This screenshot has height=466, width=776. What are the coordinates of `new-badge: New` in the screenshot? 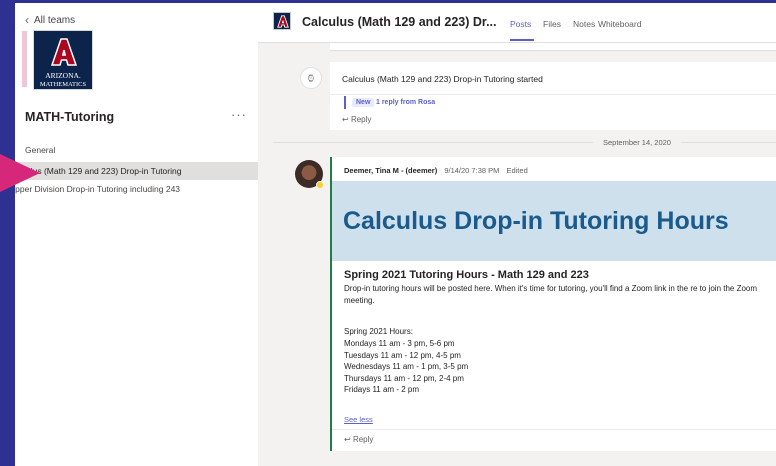 It's located at (363, 102).